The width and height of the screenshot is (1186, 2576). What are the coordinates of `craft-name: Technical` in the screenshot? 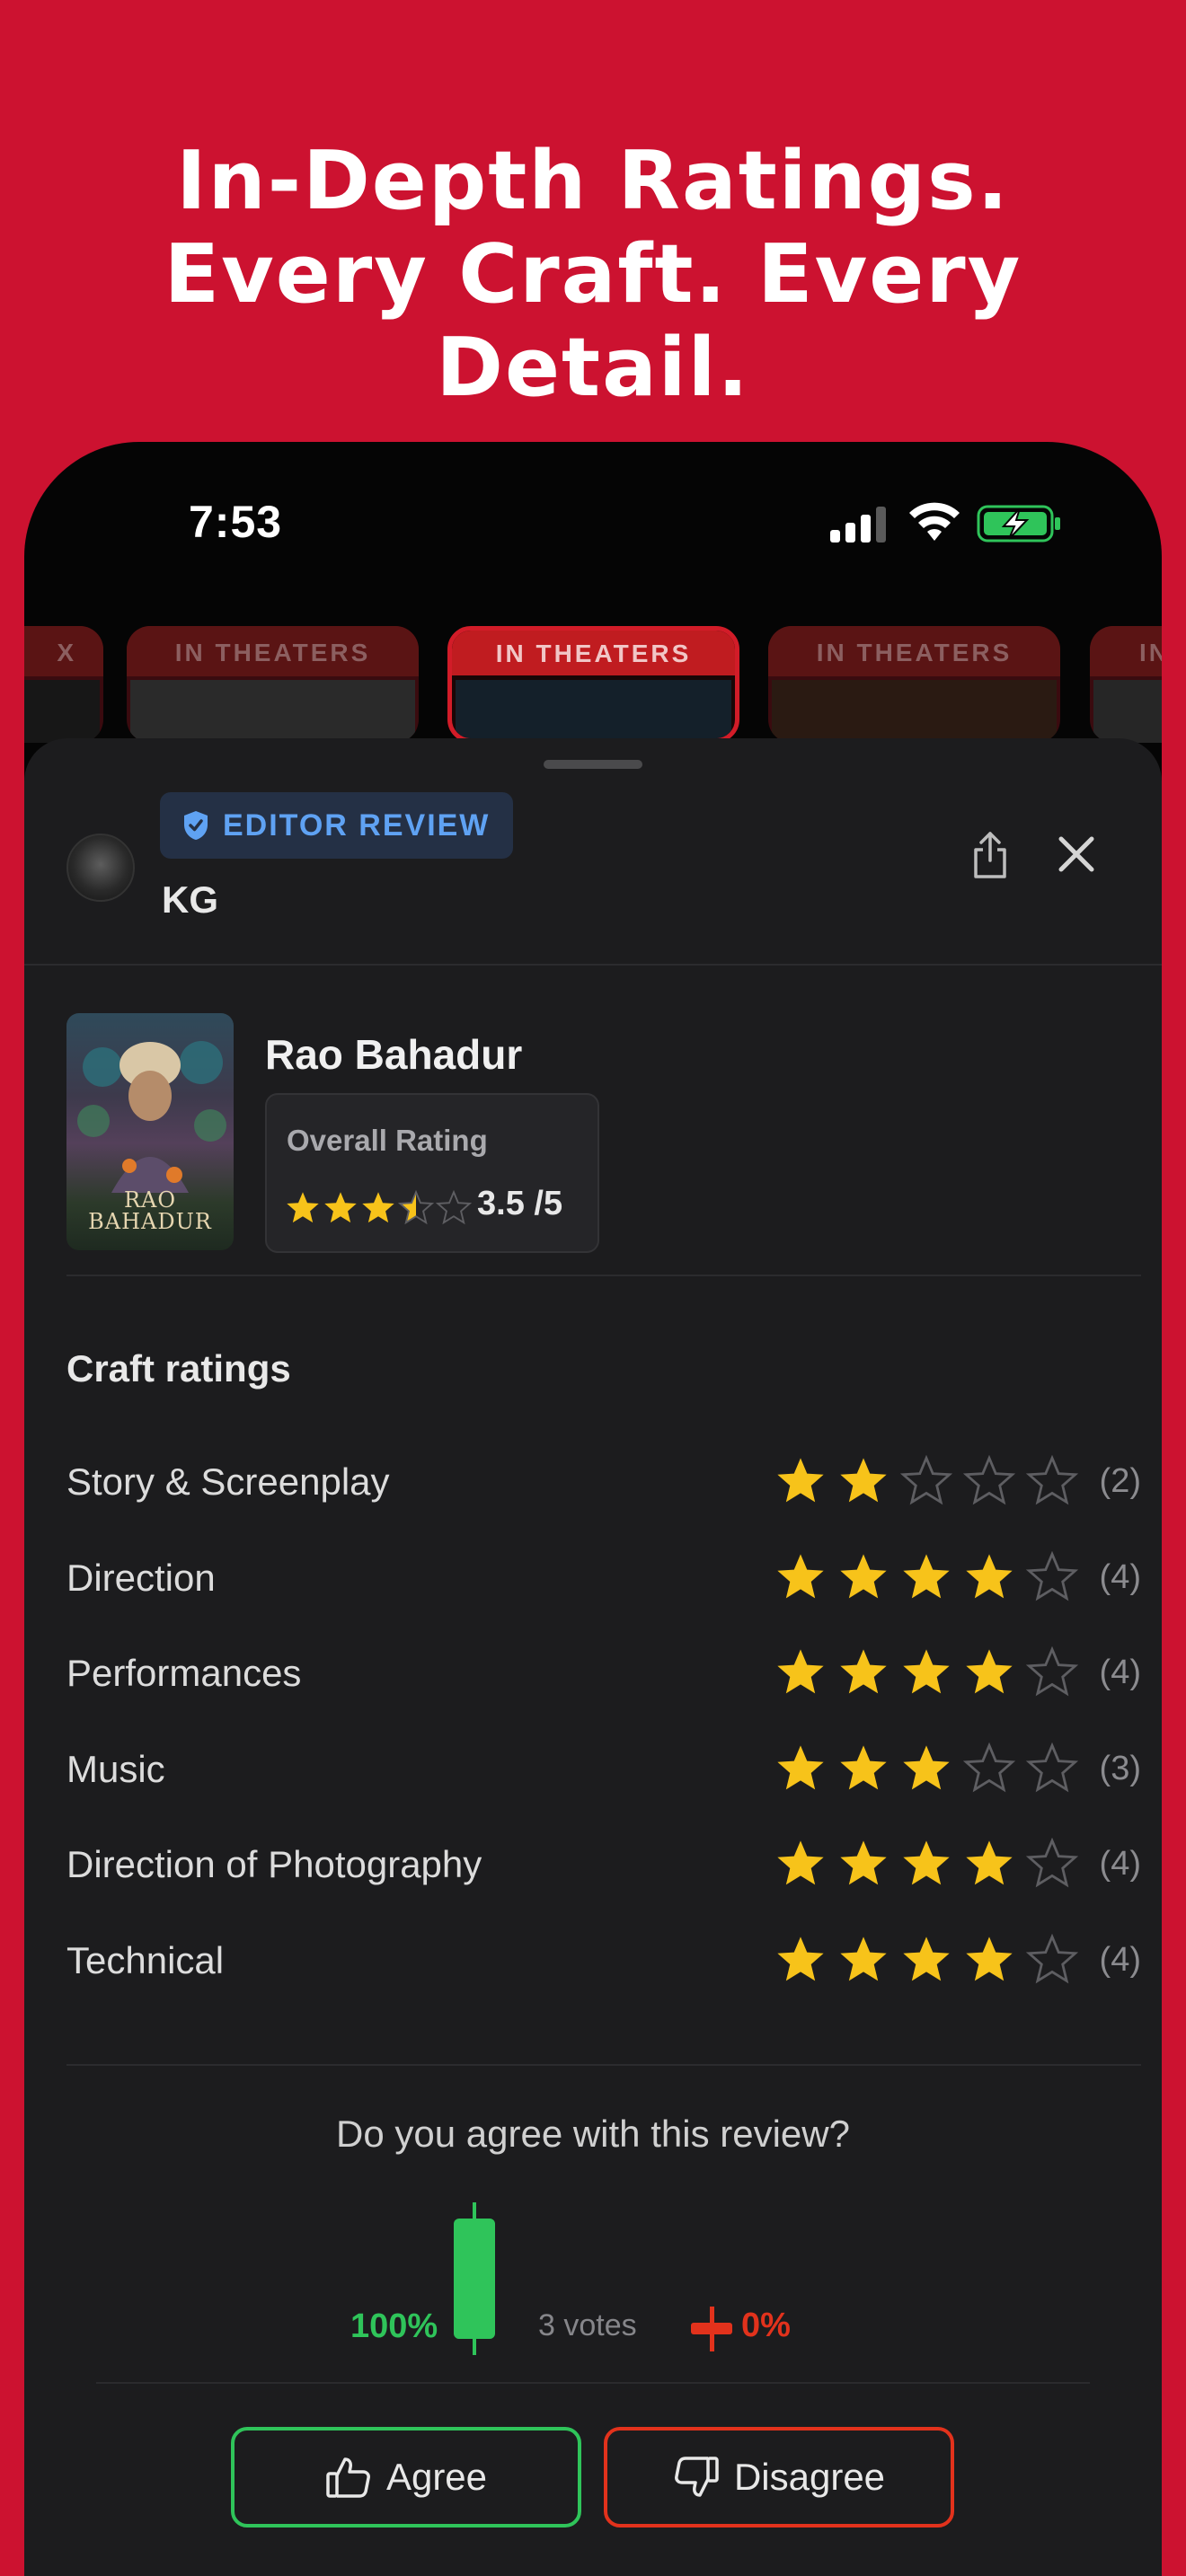 It's located at (145, 1959).